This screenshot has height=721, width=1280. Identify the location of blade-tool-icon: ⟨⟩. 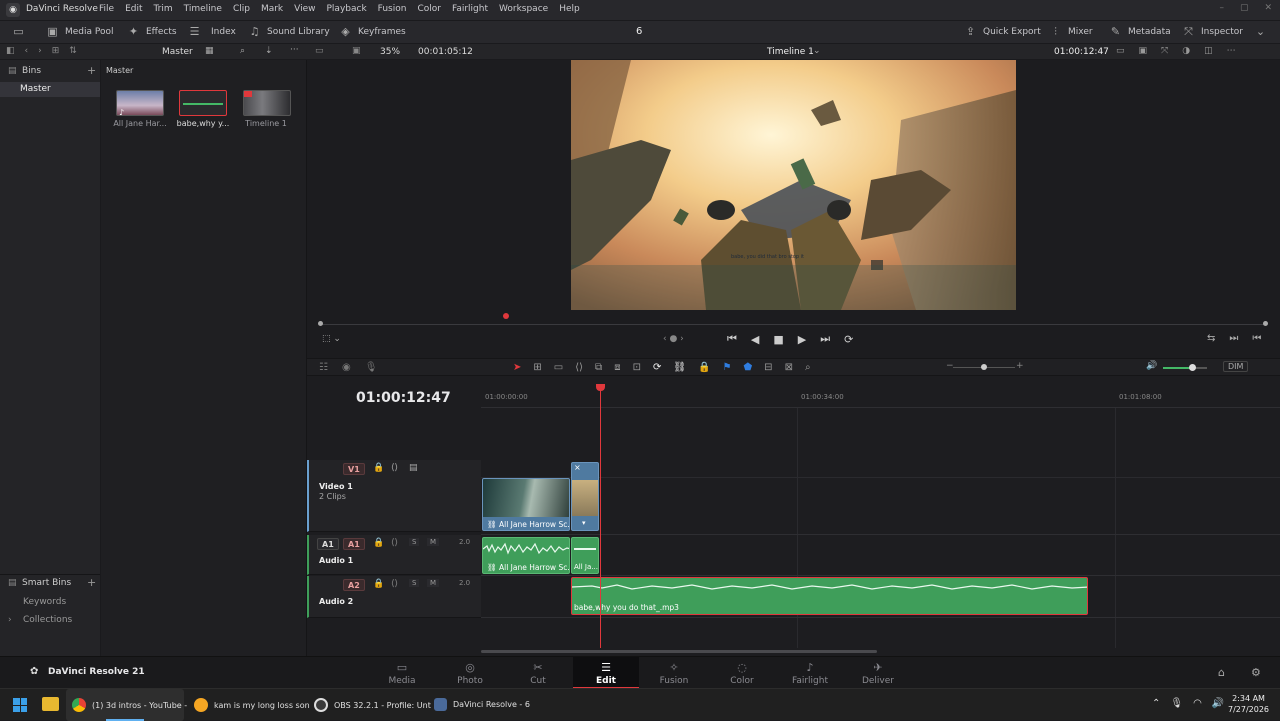
(579, 367).